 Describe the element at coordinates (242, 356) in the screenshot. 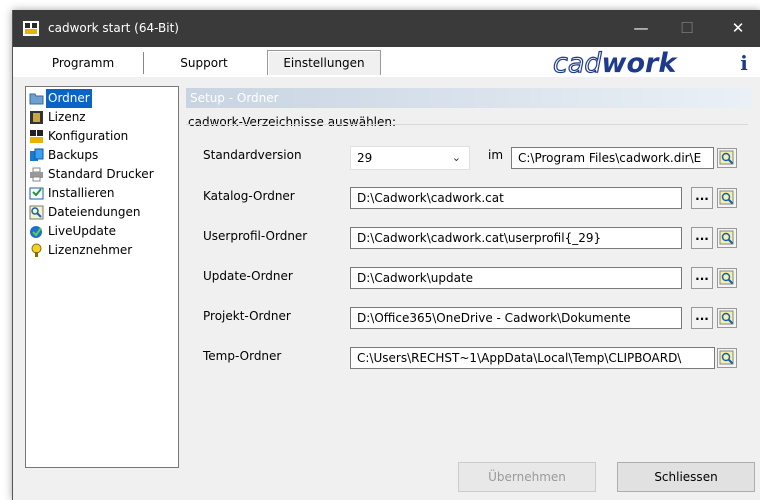

I see `temp-ordner-label: Temp-Ordner` at that location.